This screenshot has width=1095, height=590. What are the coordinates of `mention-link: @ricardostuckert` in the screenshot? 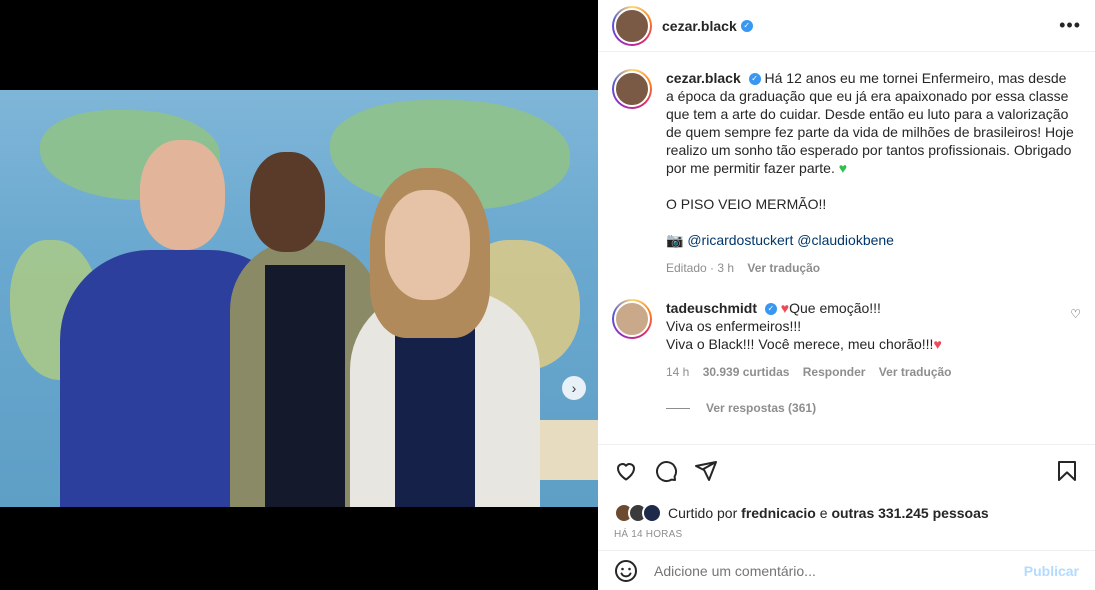 It's located at (740, 240).